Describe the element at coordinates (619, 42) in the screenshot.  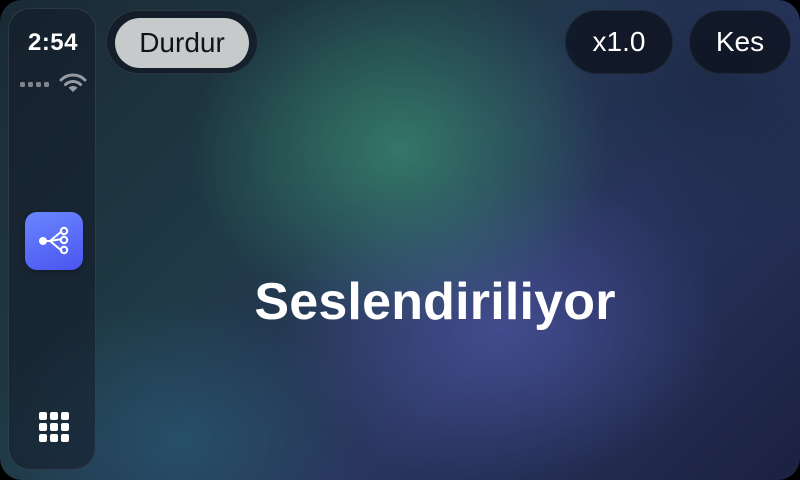
I see `speed-button: x1.0` at that location.